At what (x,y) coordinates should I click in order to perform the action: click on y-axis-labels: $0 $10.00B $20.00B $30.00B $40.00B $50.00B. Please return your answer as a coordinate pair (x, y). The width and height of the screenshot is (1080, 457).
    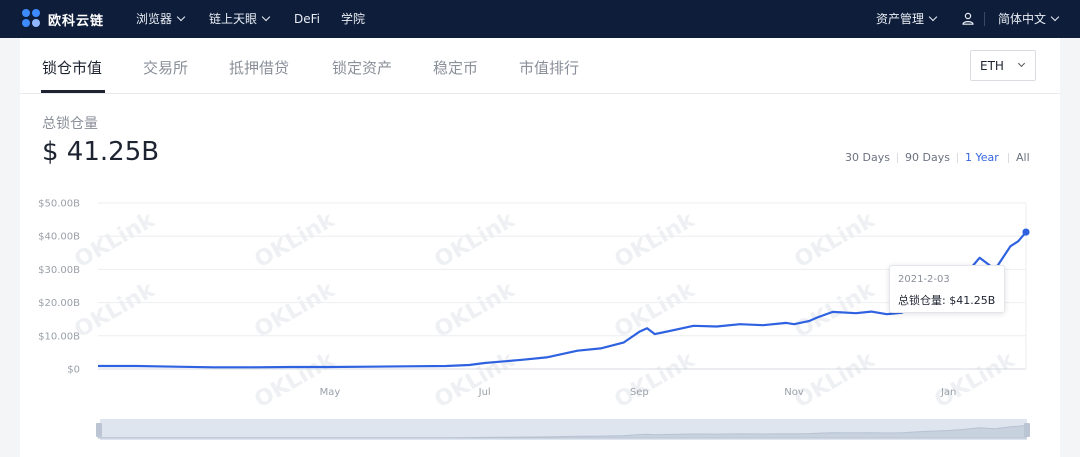
    Looking at the image, I should click on (59, 287).